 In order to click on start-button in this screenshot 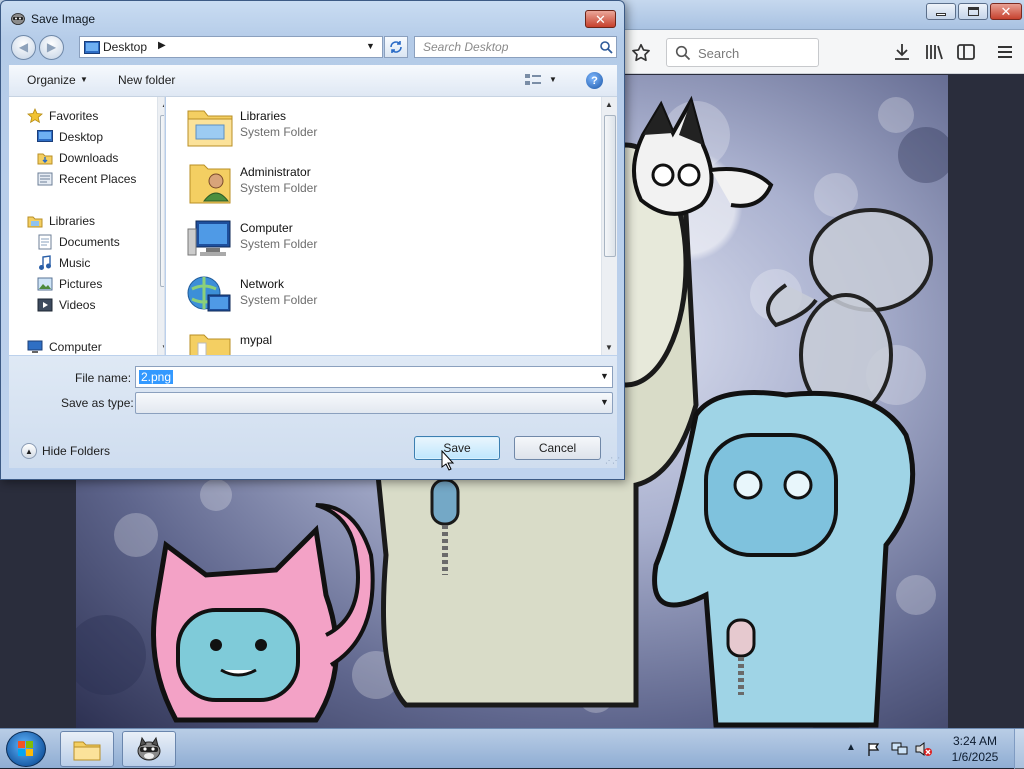, I will do `click(26, 749)`.